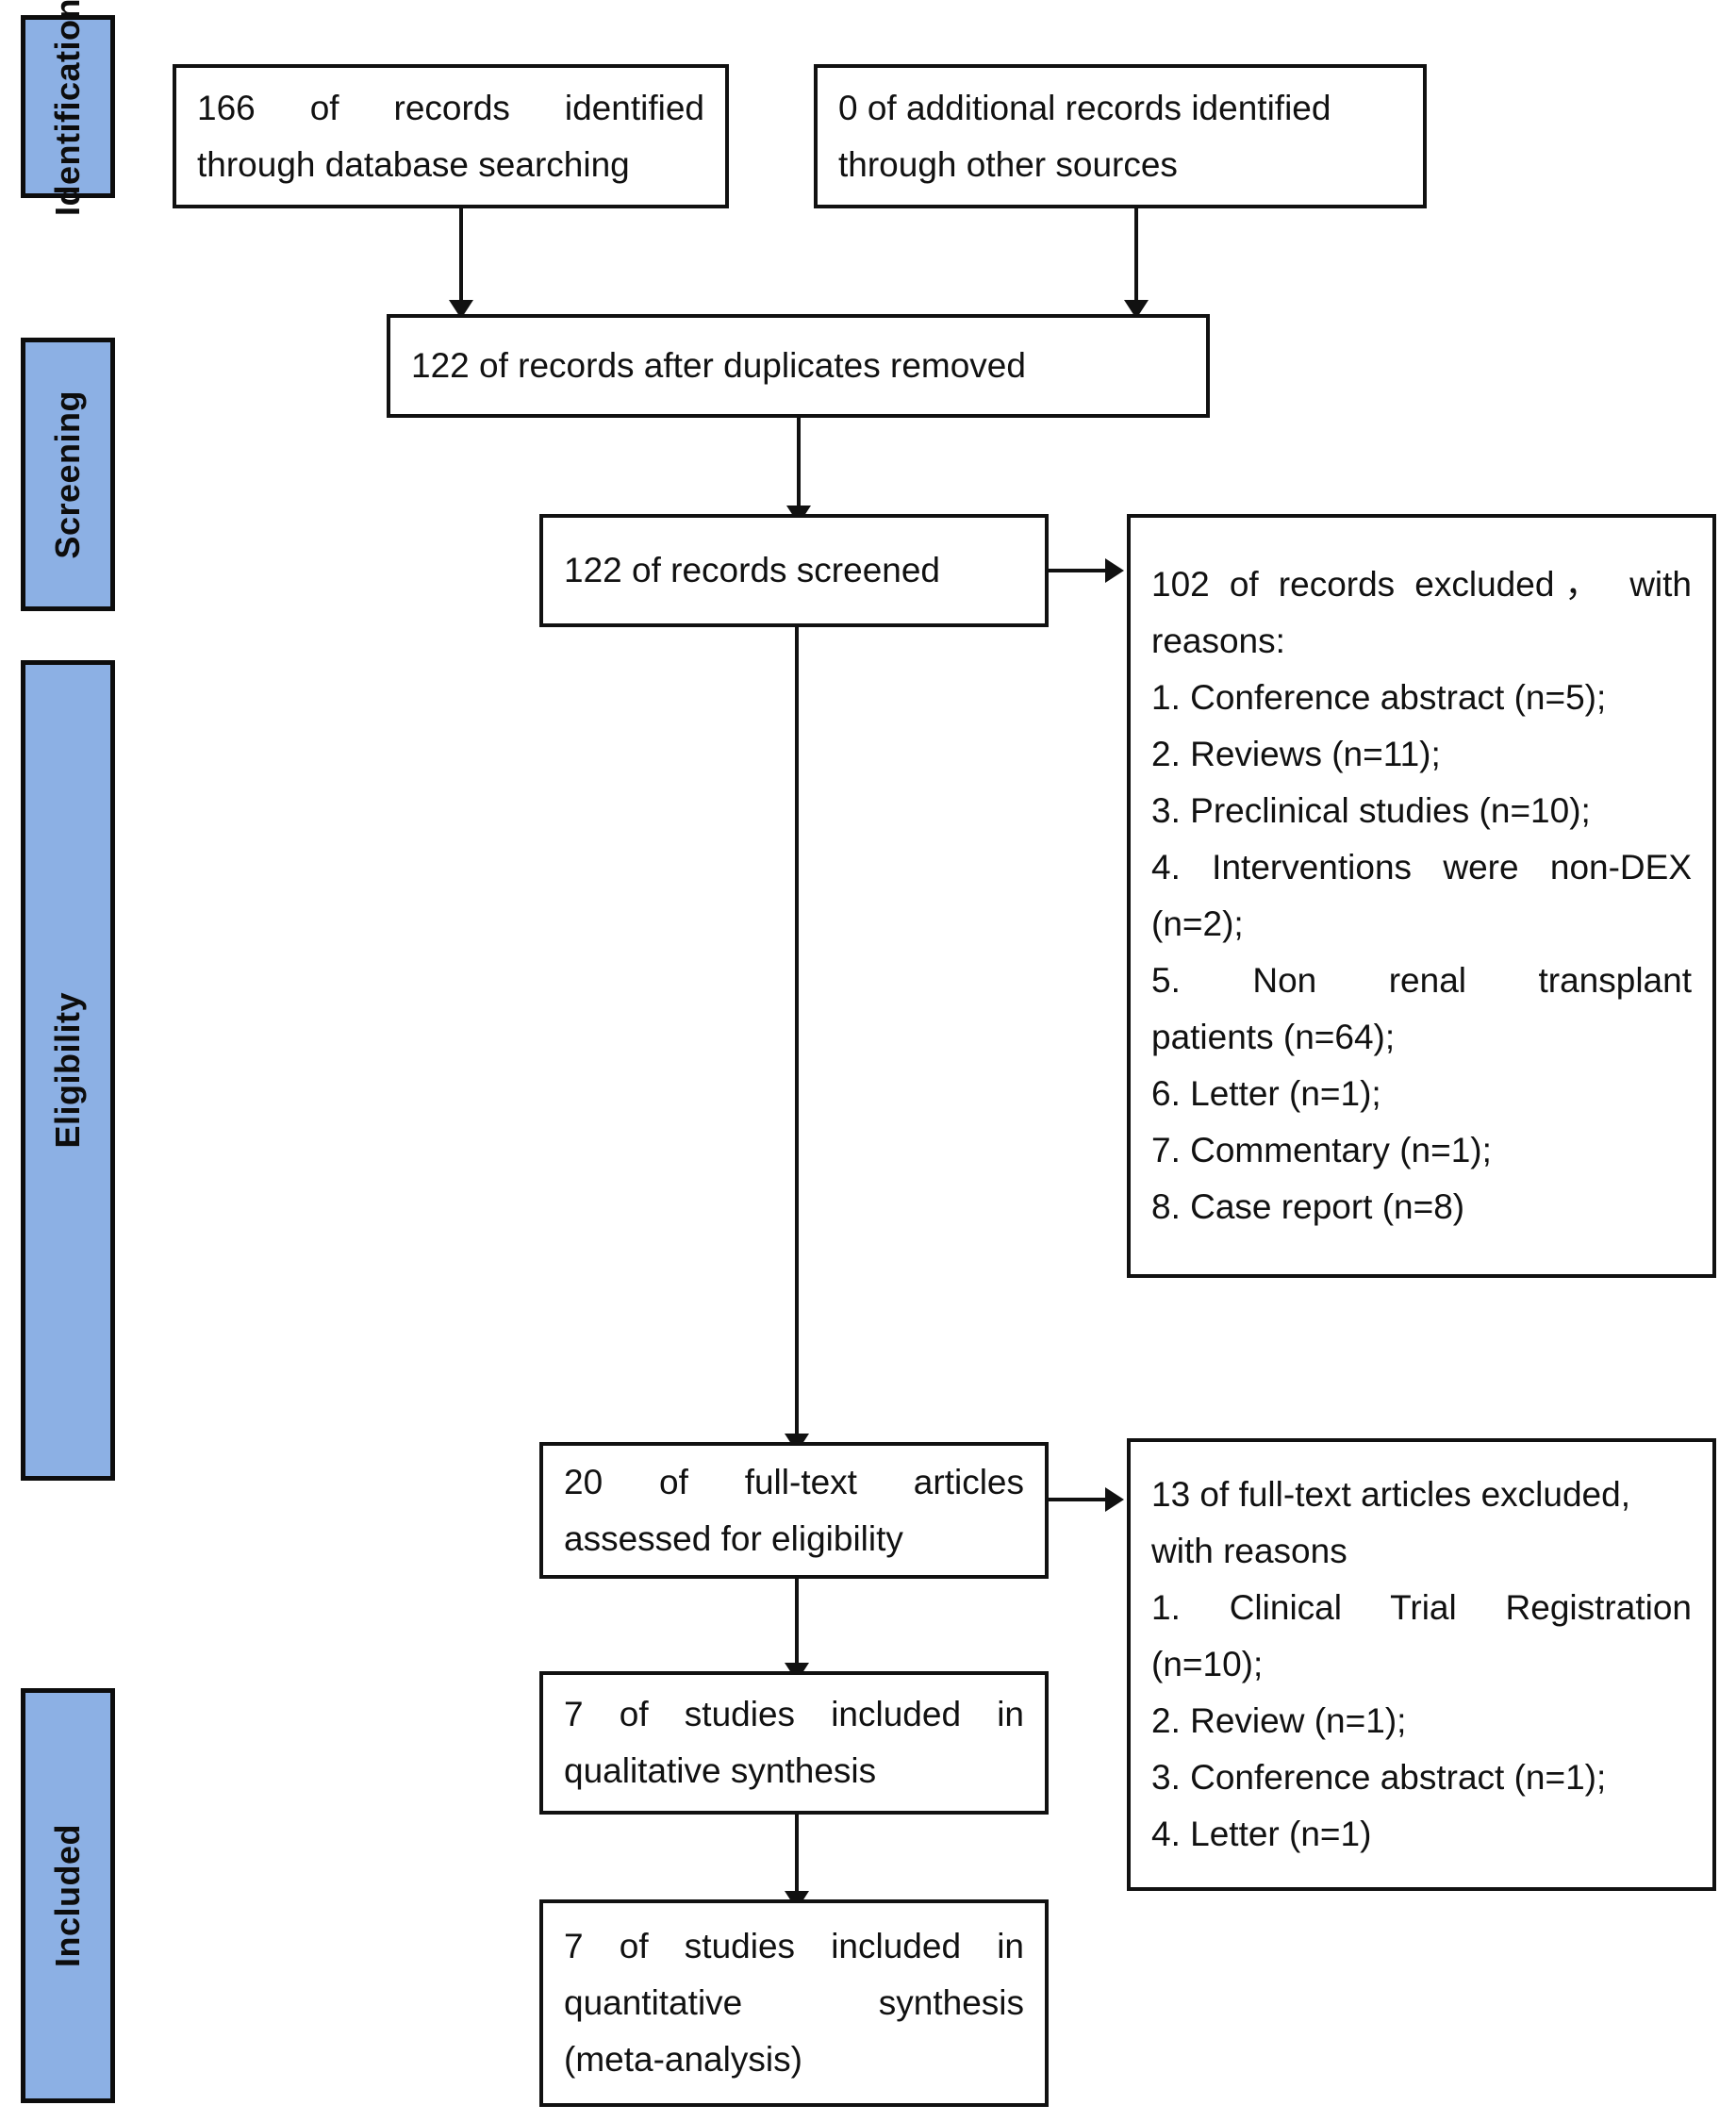 The image size is (1736, 2122). I want to click on fulltext-excluded-heading2: with reasons, so click(1249, 1551).